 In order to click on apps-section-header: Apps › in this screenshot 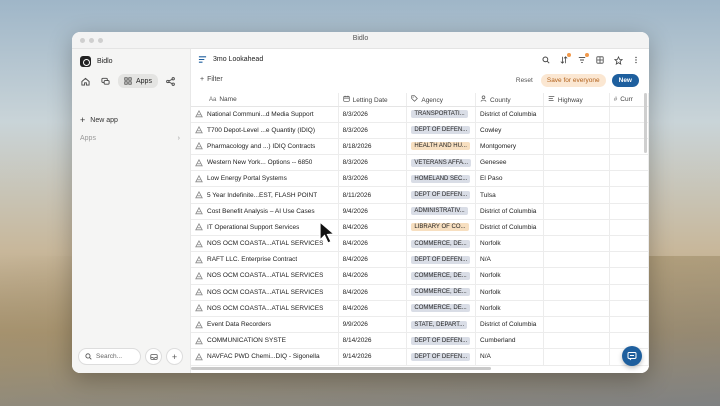, I will do `click(130, 138)`.